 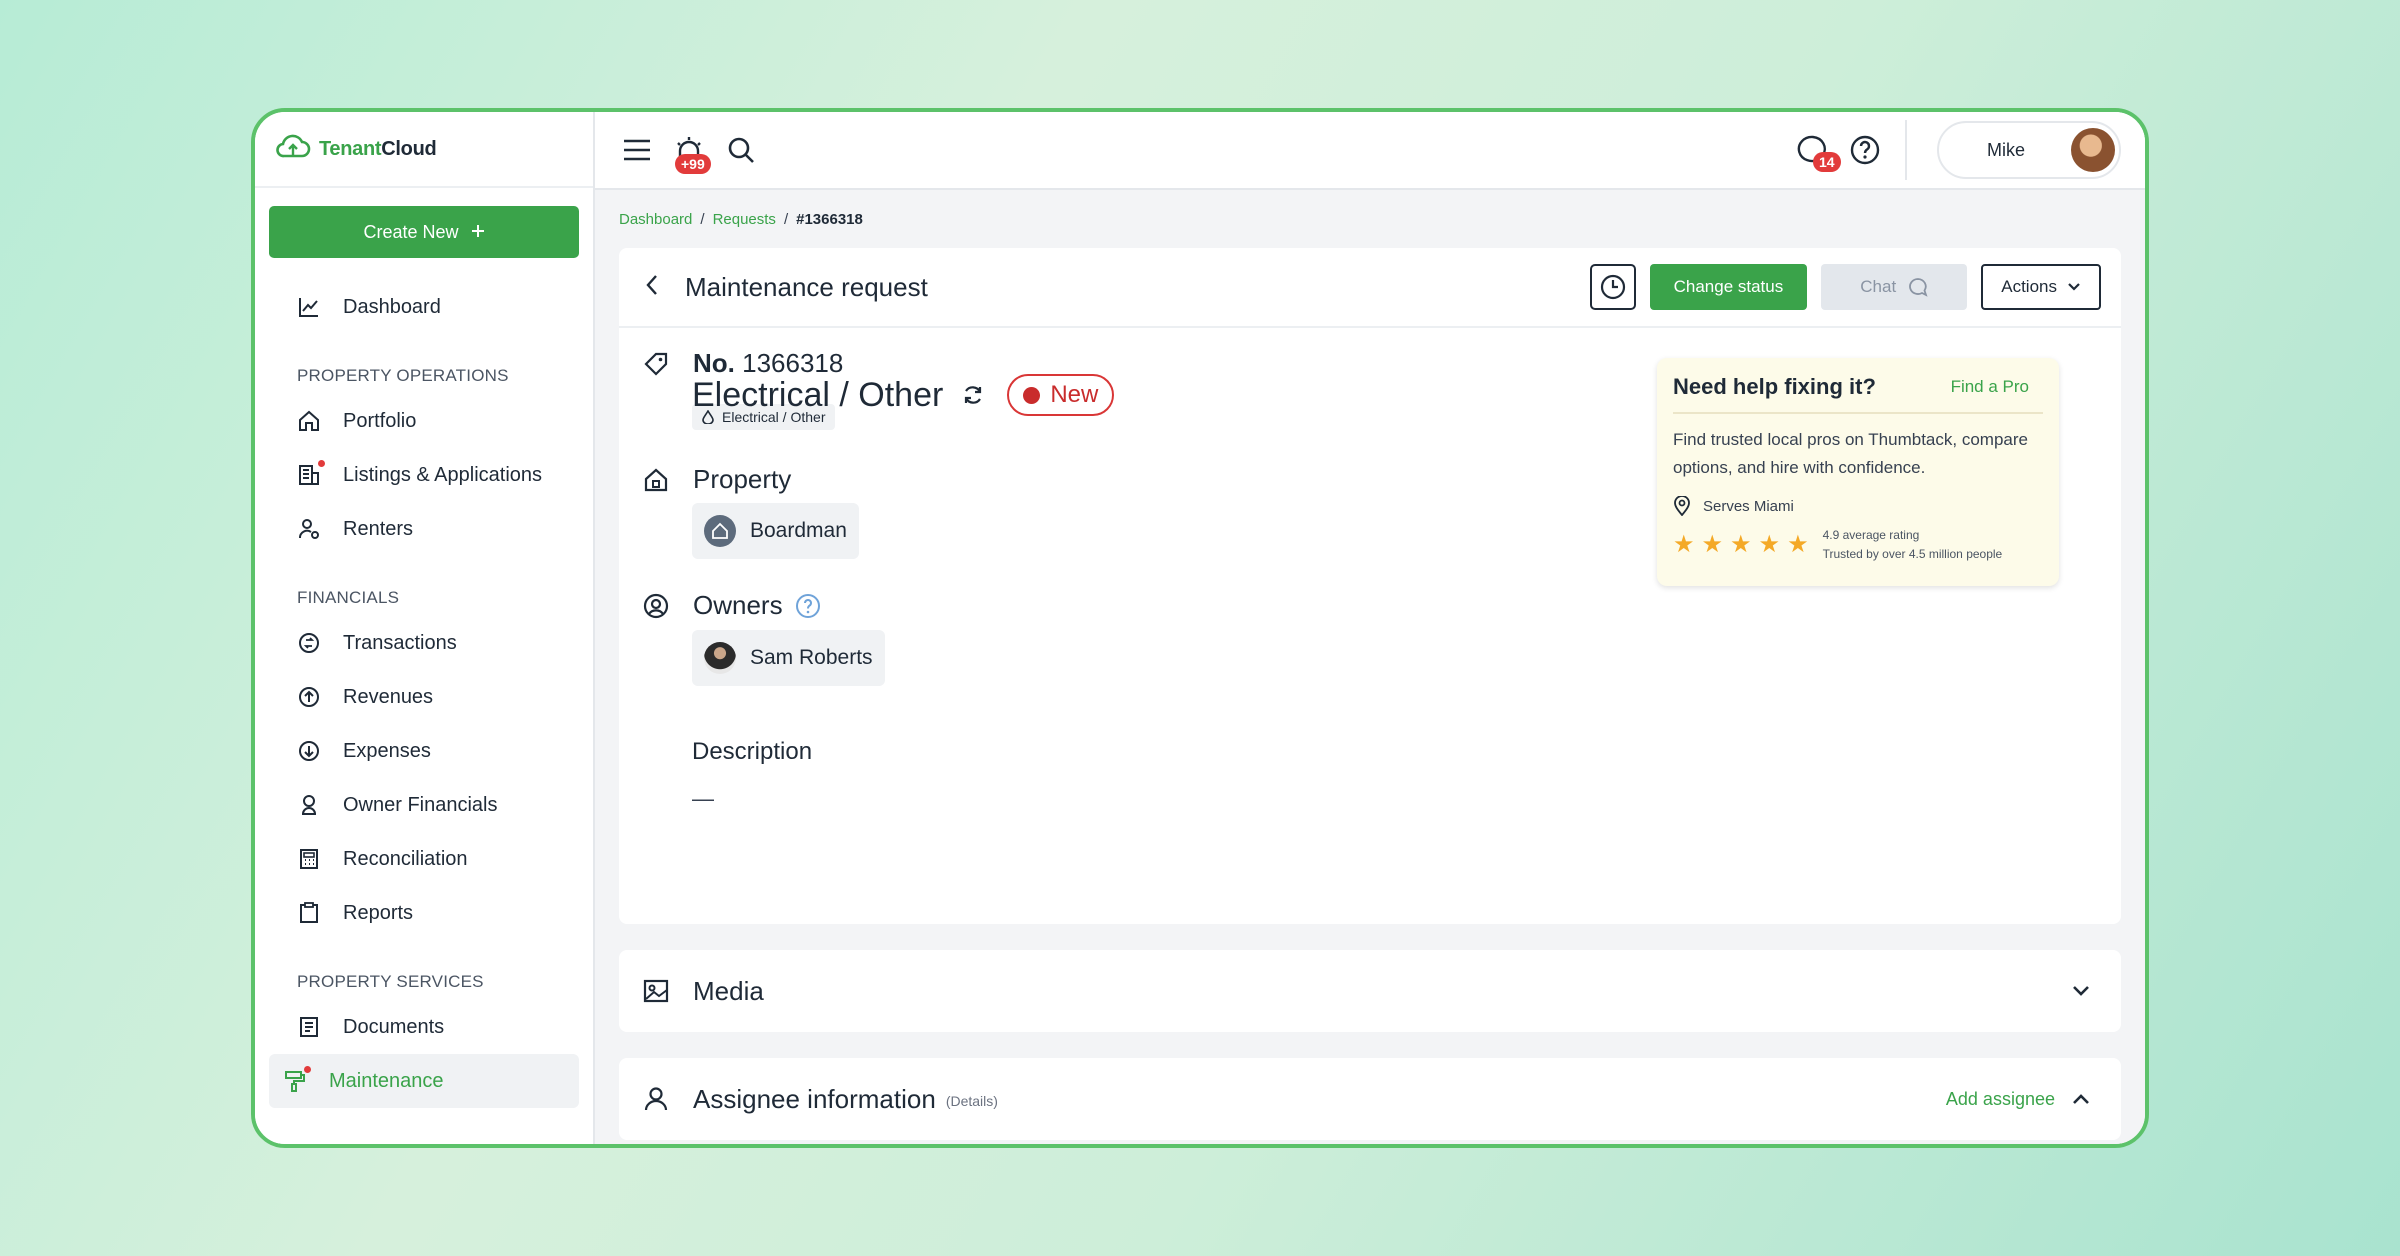 What do you see at coordinates (691, 153) in the screenshot?
I see `alerts-button: +99` at bounding box center [691, 153].